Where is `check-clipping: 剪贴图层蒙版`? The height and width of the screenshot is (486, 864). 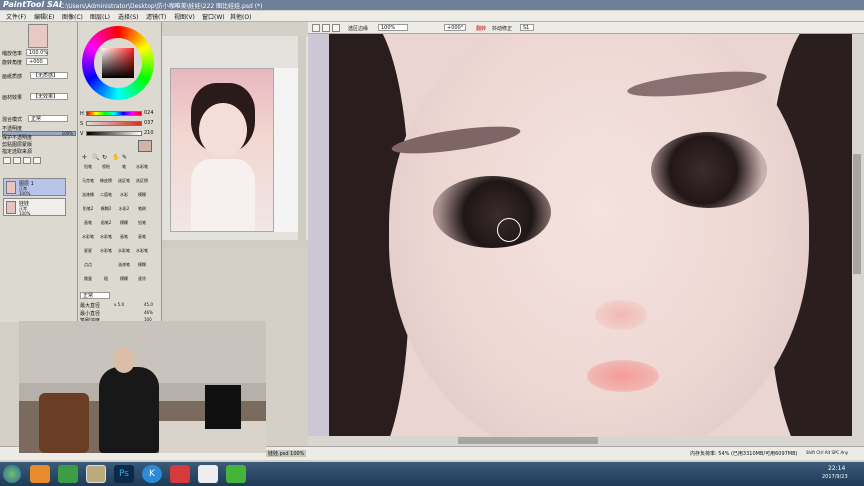 check-clipping: 剪贴图层蒙版 is located at coordinates (17, 144).